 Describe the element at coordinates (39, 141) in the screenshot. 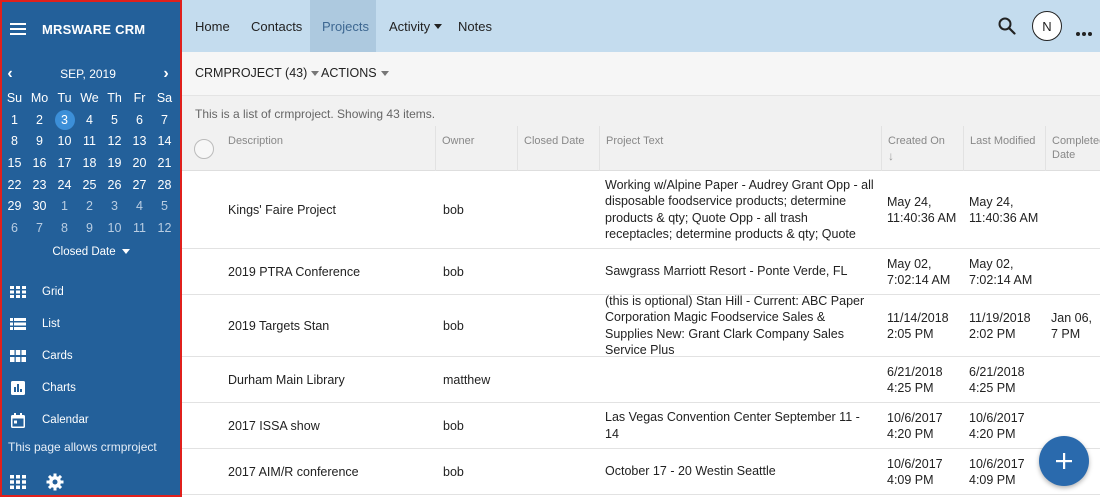

I see `calendar-day: 9` at that location.